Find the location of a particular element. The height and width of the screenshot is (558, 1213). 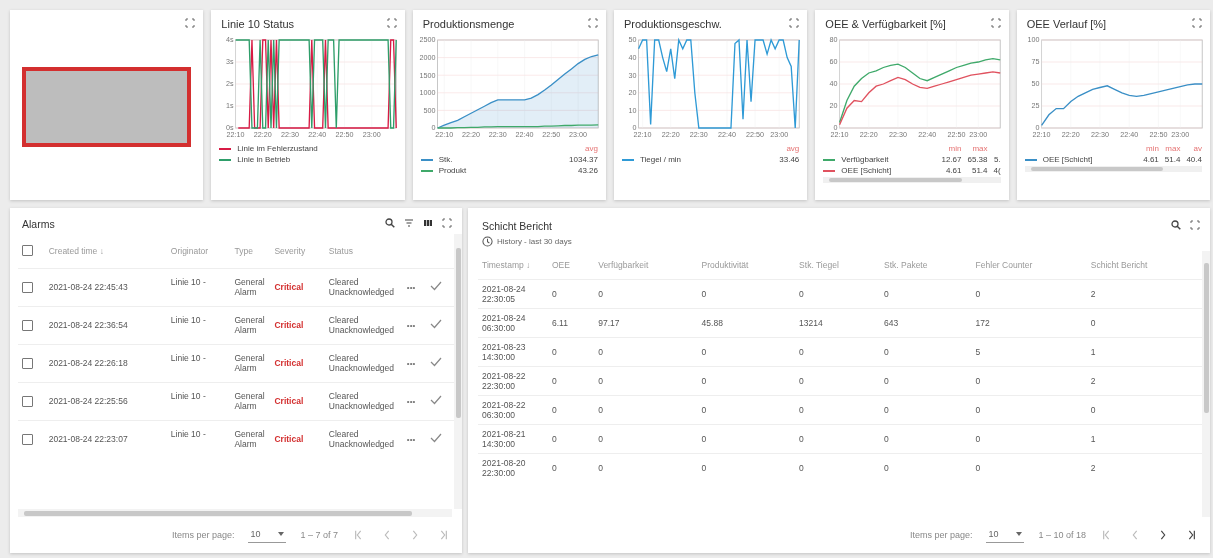

table-cell: 45.88 is located at coordinates (746, 322).